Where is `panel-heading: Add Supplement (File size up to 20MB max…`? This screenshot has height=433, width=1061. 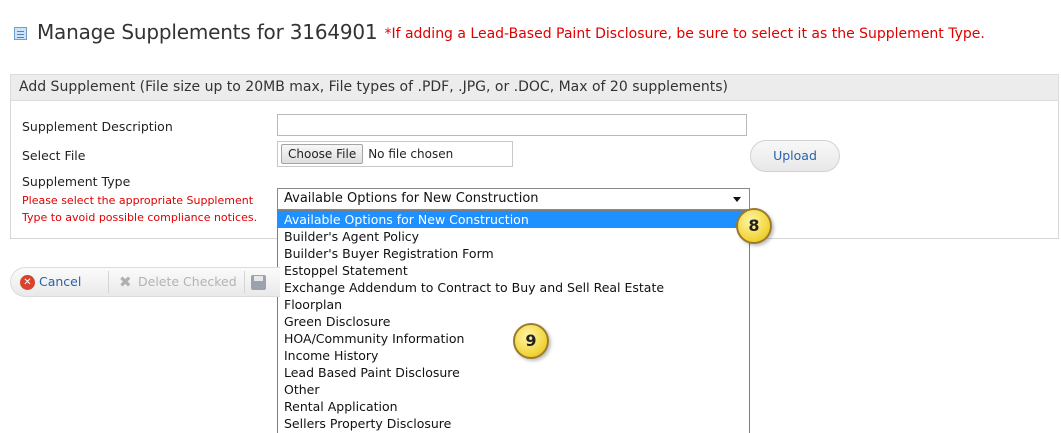
panel-heading: Add Supplement (File size up to 20MB max… is located at coordinates (534, 87).